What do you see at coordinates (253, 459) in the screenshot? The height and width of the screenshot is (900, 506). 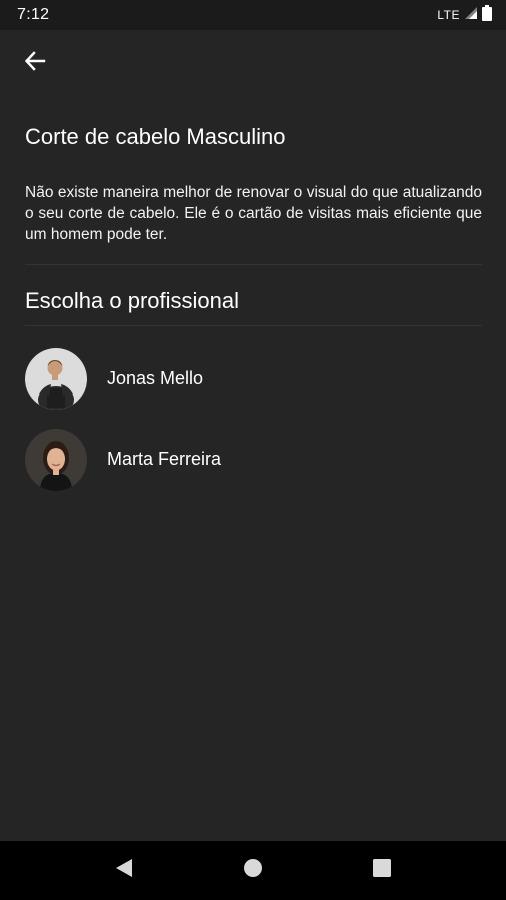 I see `professional-item-marta: Marta Ferreira` at bounding box center [253, 459].